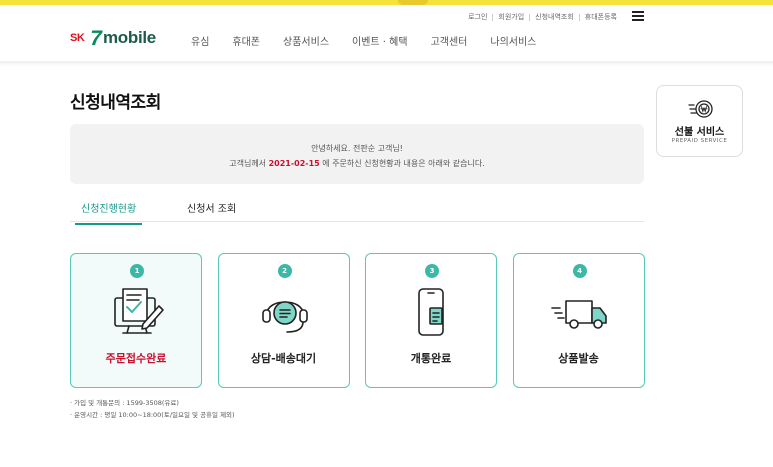  What do you see at coordinates (200, 40) in the screenshot?
I see `nav-usim: 유심` at bounding box center [200, 40].